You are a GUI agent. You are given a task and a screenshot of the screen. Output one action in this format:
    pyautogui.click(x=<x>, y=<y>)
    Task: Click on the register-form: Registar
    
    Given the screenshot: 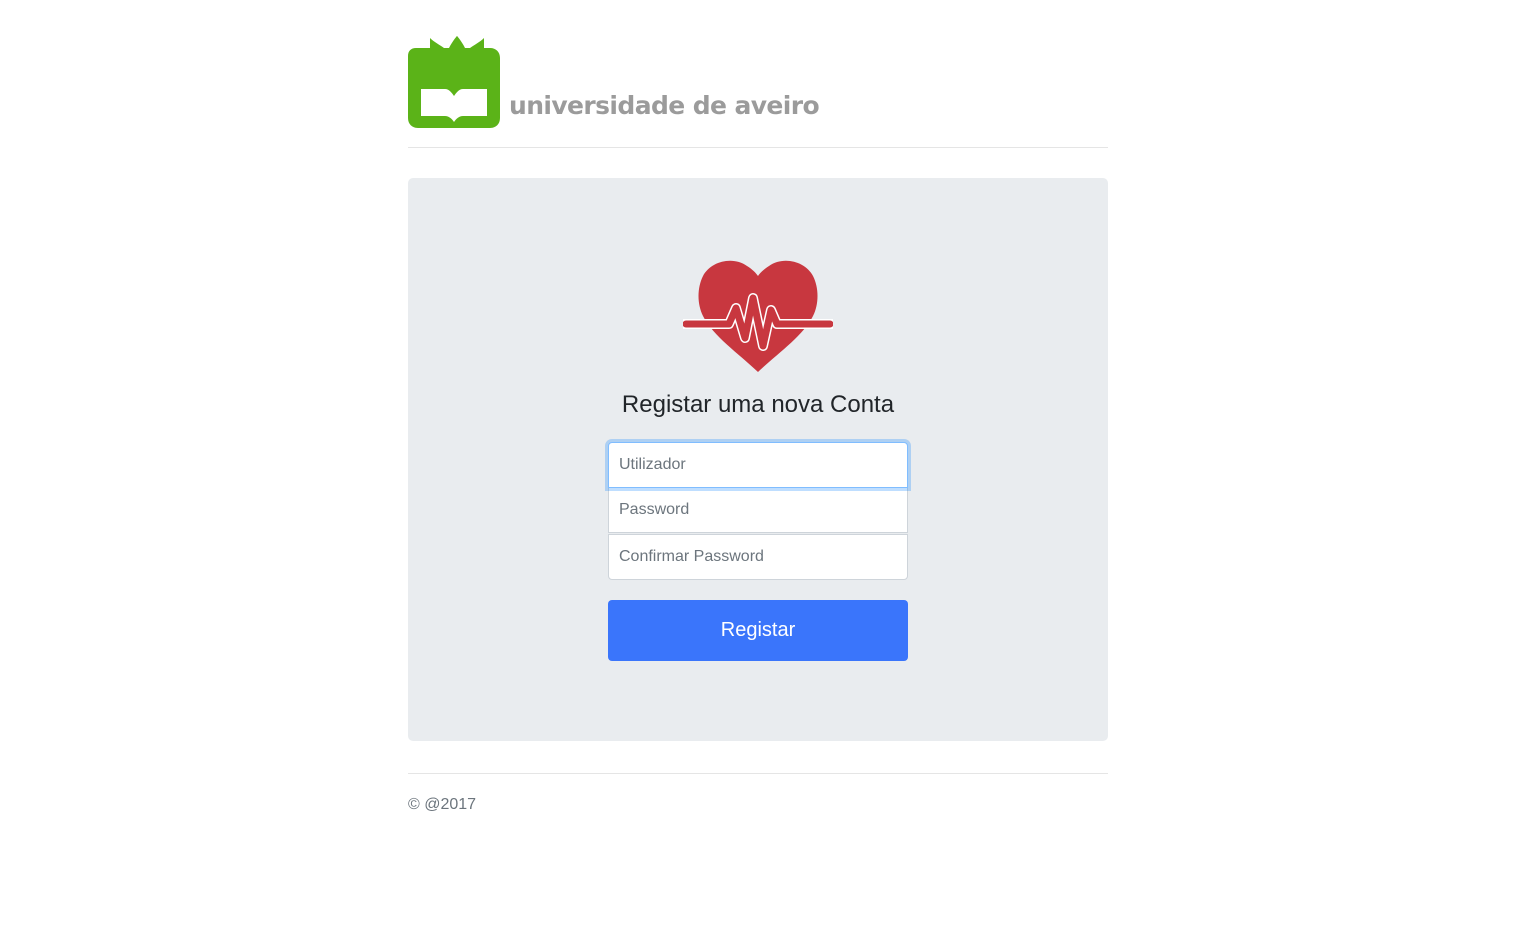 What is the action you would take?
    pyautogui.click(x=758, y=551)
    